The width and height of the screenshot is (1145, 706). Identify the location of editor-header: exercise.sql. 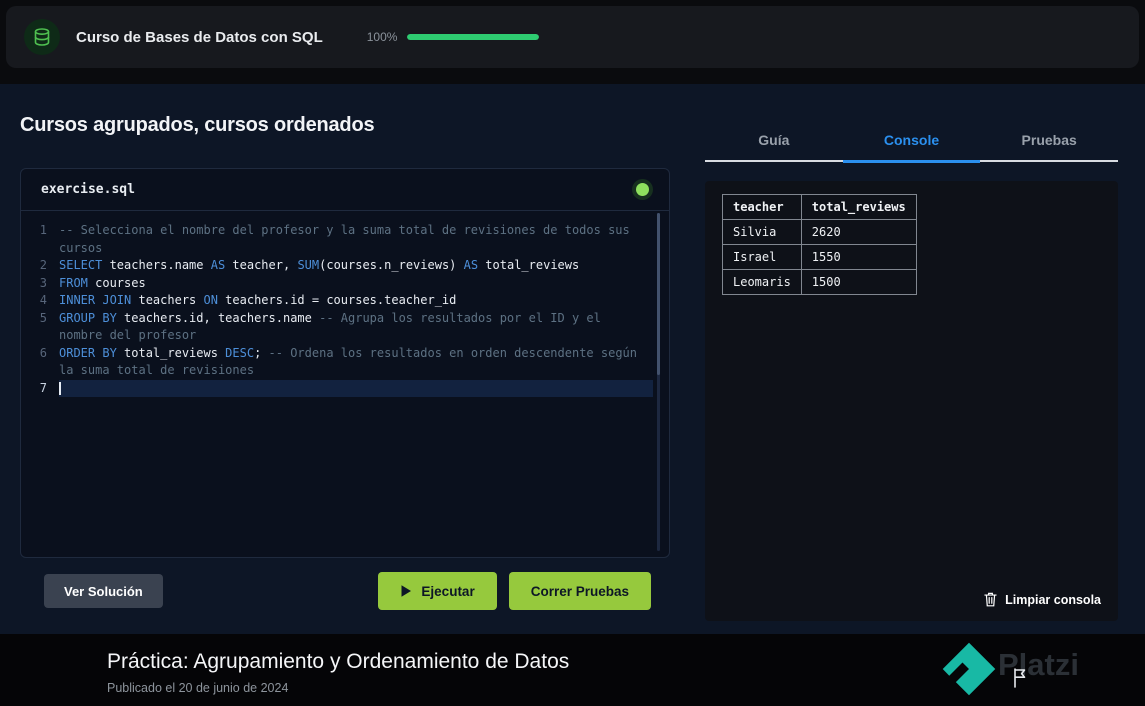
(345, 190).